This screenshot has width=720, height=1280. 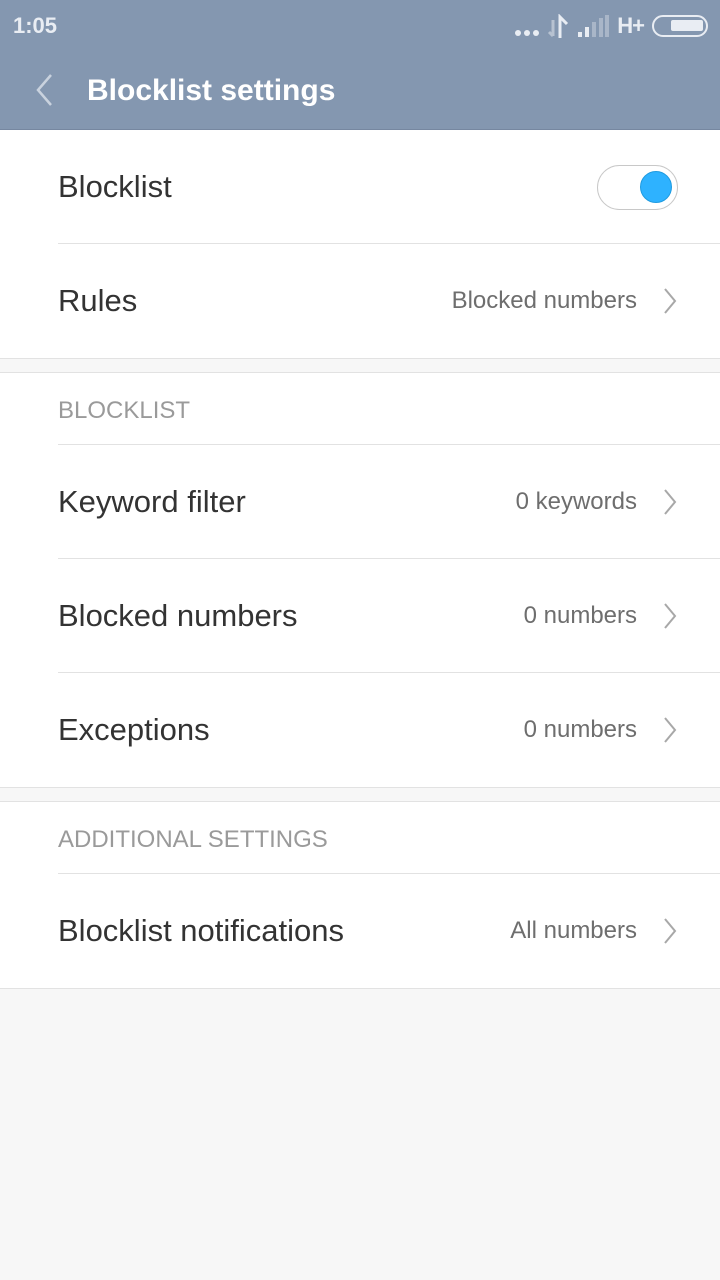 I want to click on rules-row: Rules Blocked numbers, so click(x=360, y=301).